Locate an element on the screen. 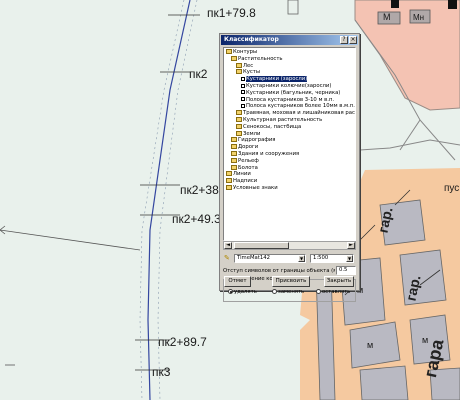  radio-delete: удалять is located at coordinates (242, 292).